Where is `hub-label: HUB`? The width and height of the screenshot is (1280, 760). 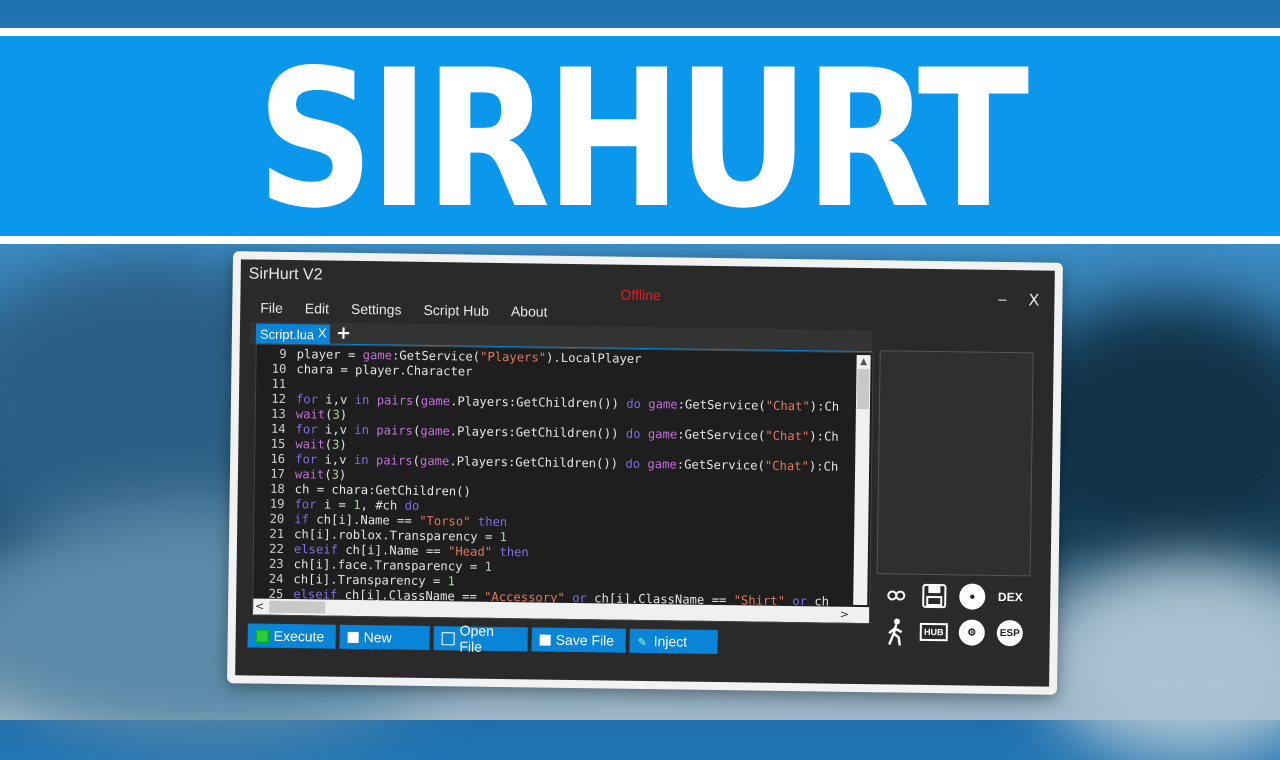 hub-label: HUB is located at coordinates (934, 632).